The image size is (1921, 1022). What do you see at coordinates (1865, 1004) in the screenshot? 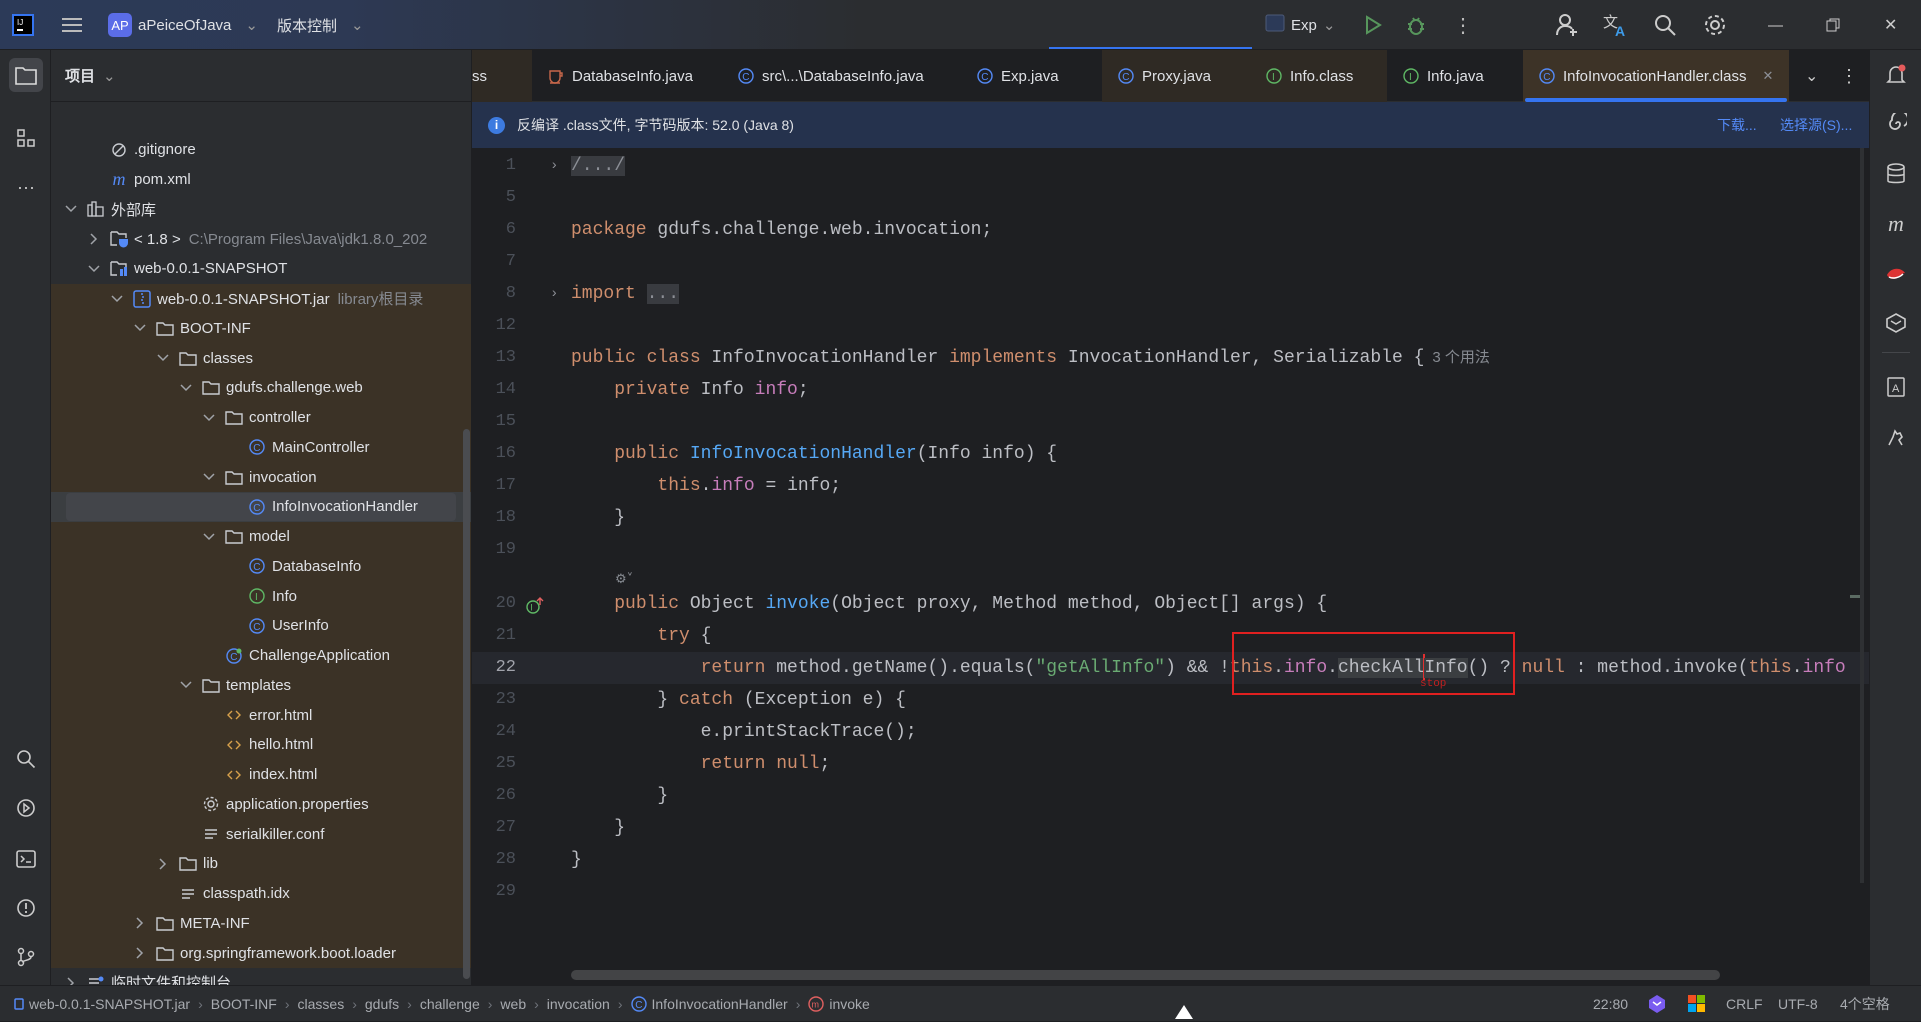
I see `indent-setting: 4个空格` at bounding box center [1865, 1004].